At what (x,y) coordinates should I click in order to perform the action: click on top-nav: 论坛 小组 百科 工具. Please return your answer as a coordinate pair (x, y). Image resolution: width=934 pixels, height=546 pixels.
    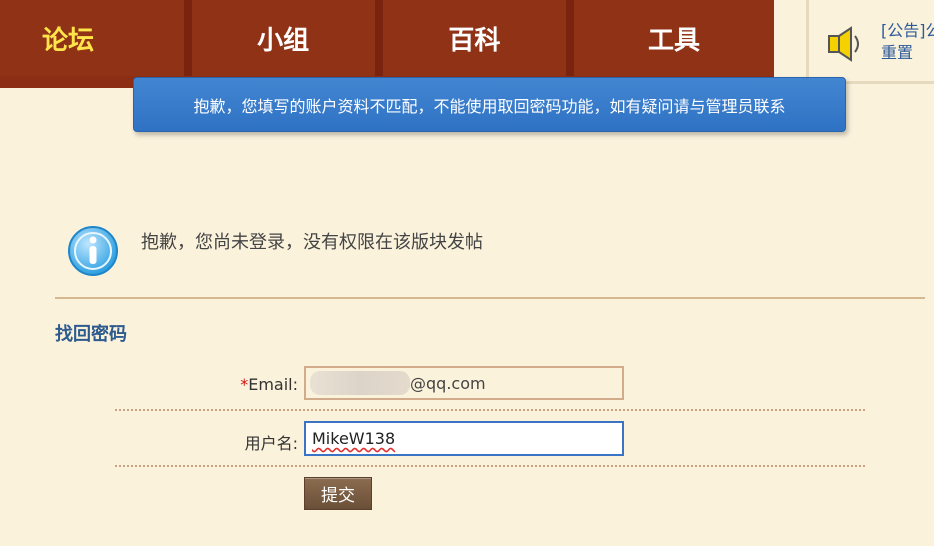
    Looking at the image, I should click on (387, 44).